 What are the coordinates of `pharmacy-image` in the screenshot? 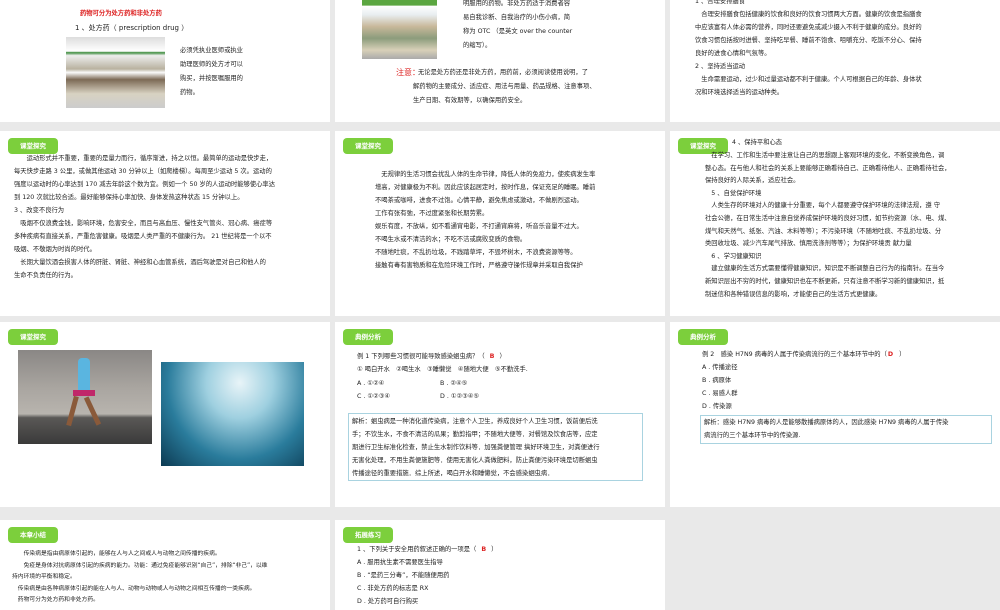 It's located at (115, 72).